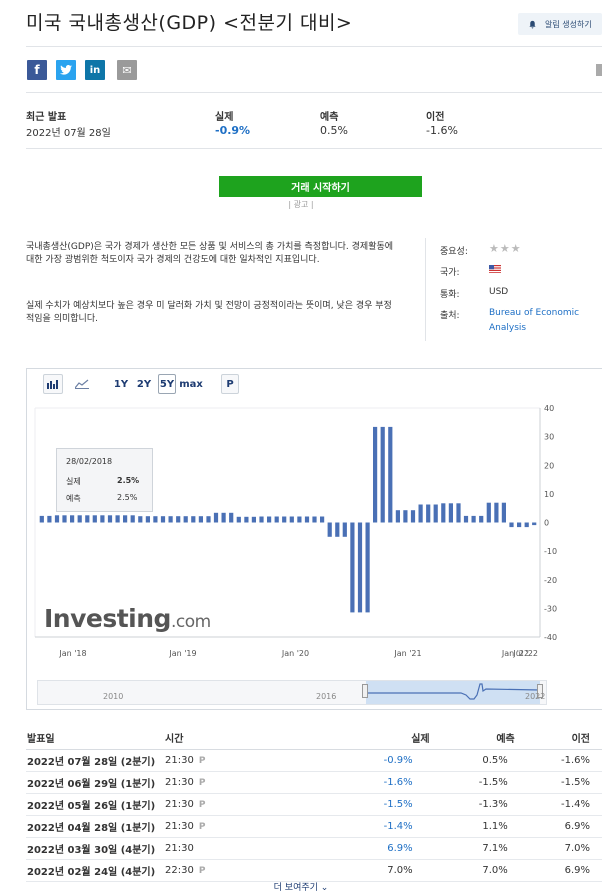  I want to click on start-trading-button: 거래 시작하기, so click(320, 186).